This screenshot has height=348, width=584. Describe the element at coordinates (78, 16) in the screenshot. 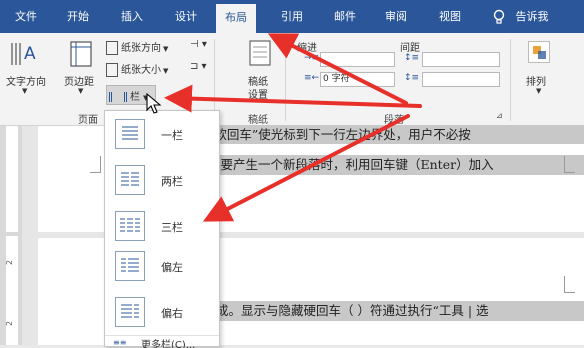

I see `tab-home: 开始` at that location.